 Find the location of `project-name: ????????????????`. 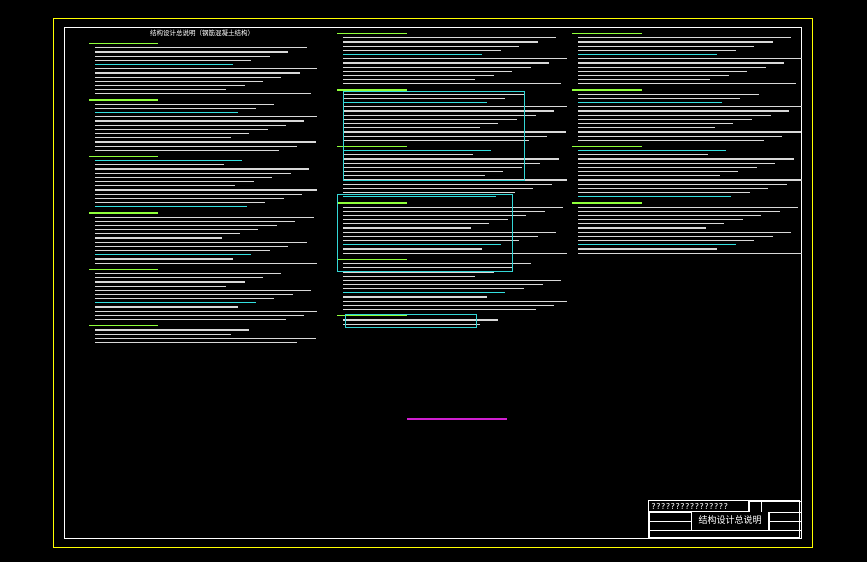

project-name: ???????????????? is located at coordinates (699, 506).